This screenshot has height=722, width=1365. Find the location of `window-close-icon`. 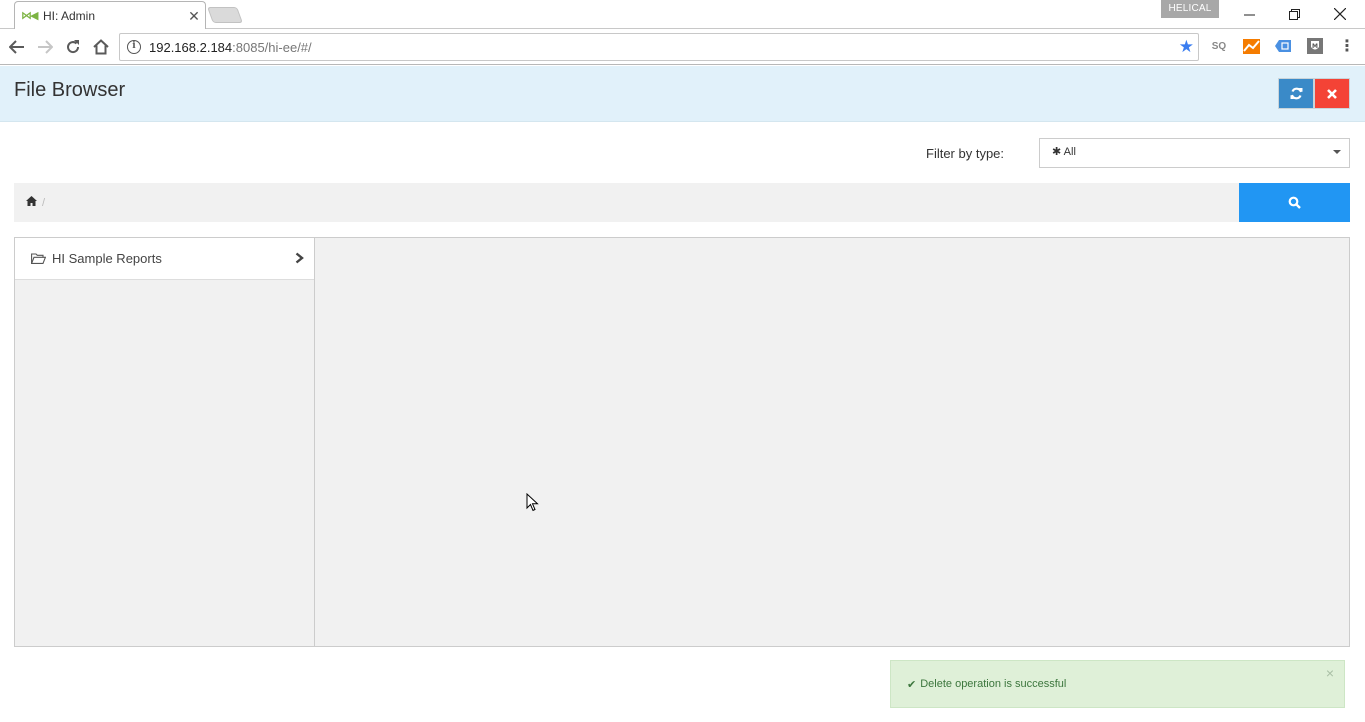

window-close-icon is located at coordinates (1340, 14).